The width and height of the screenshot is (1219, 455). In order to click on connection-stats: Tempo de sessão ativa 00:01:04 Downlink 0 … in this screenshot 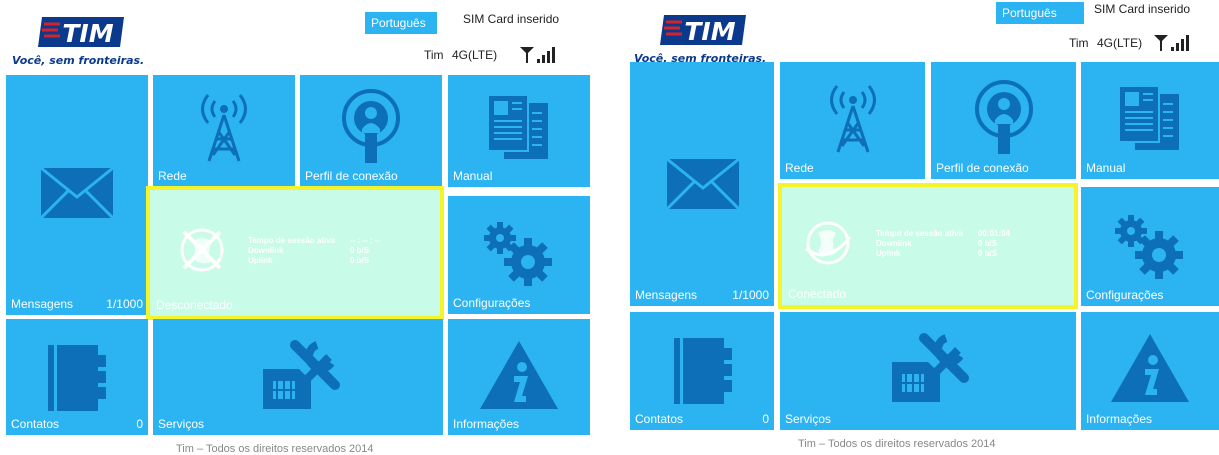, I will do `click(943, 244)`.